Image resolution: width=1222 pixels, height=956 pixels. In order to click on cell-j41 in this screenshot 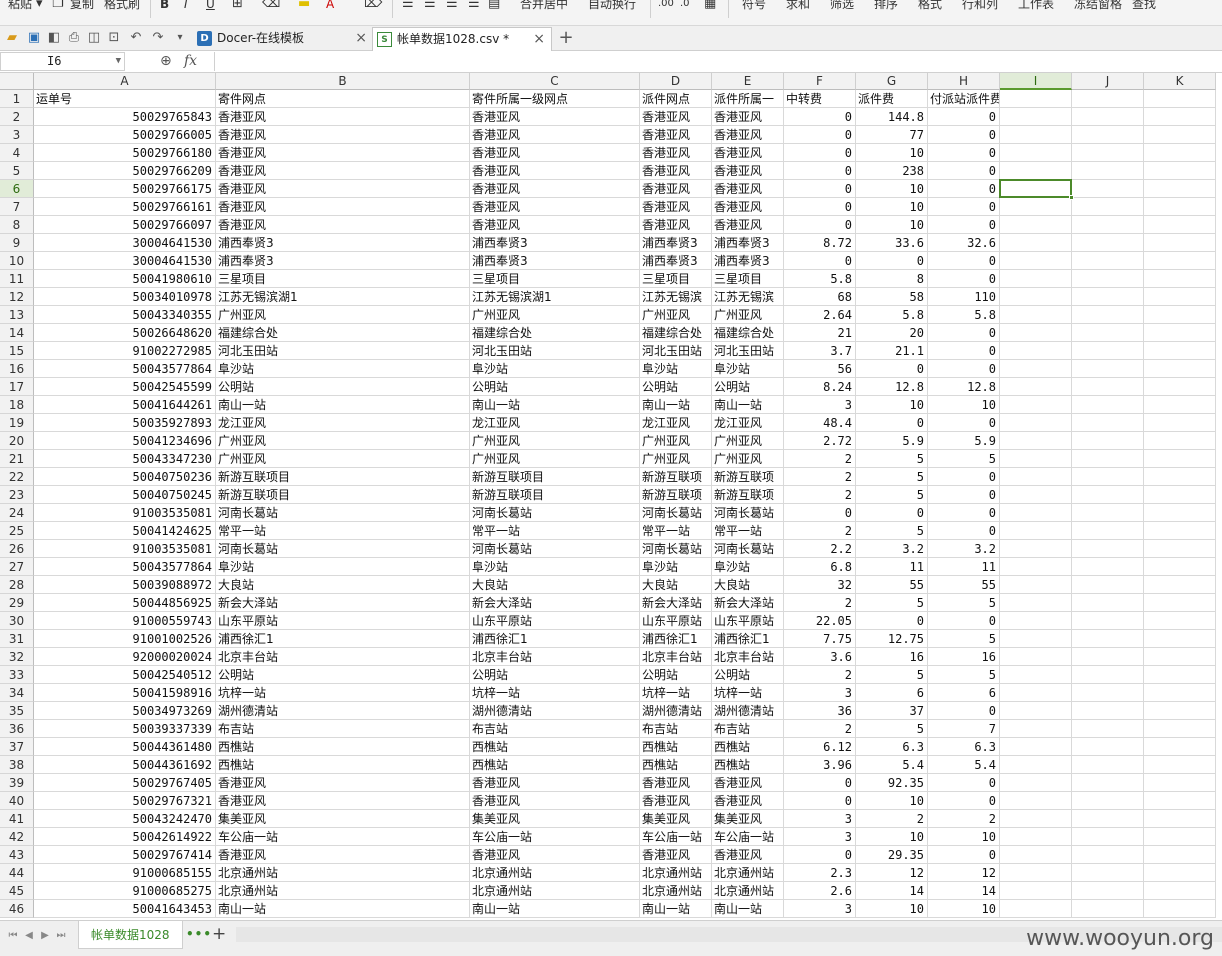, I will do `click(1108, 819)`.